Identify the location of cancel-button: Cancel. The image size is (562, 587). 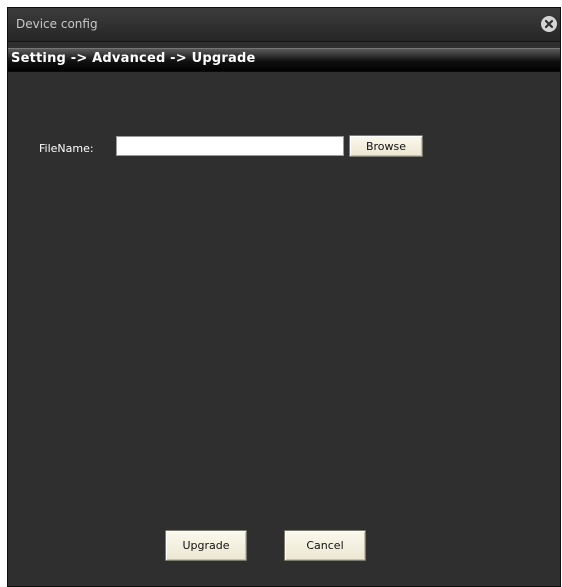
(325, 545).